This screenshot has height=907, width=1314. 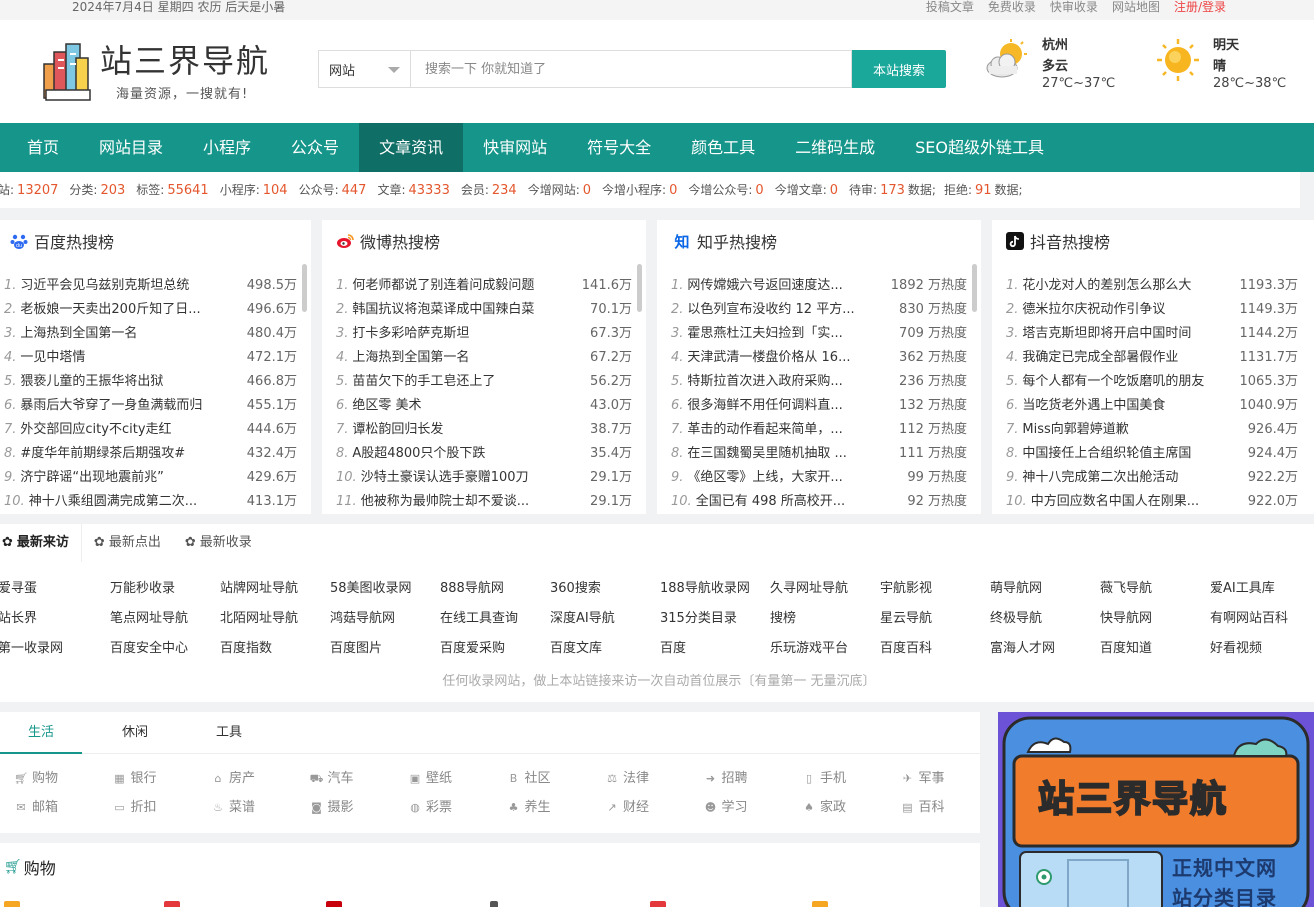 I want to click on hot-list-item: 1. 习近平会见乌兹别克斯坦总统 498.5万, so click(x=148, y=286).